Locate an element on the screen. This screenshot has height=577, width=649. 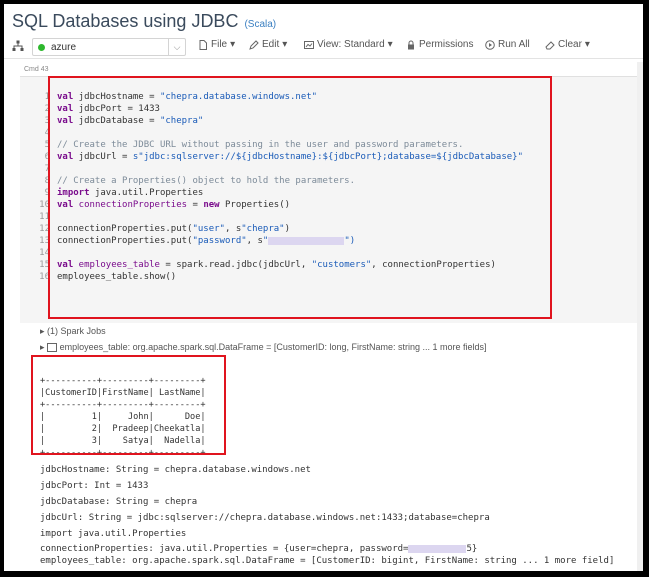
file-icon is located at coordinates (203, 44).